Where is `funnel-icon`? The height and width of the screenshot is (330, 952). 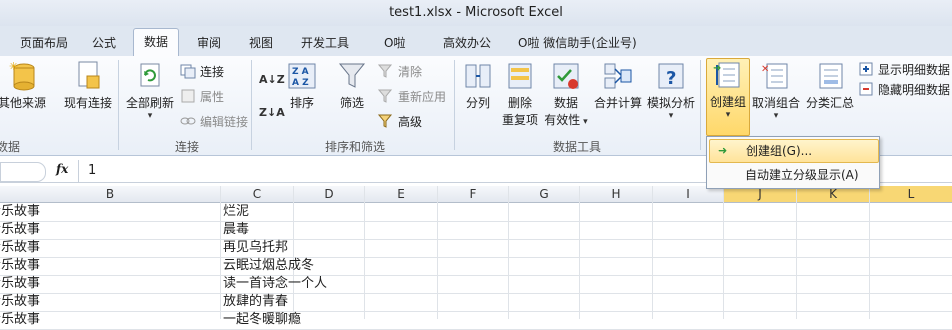
funnel-icon is located at coordinates (352, 76).